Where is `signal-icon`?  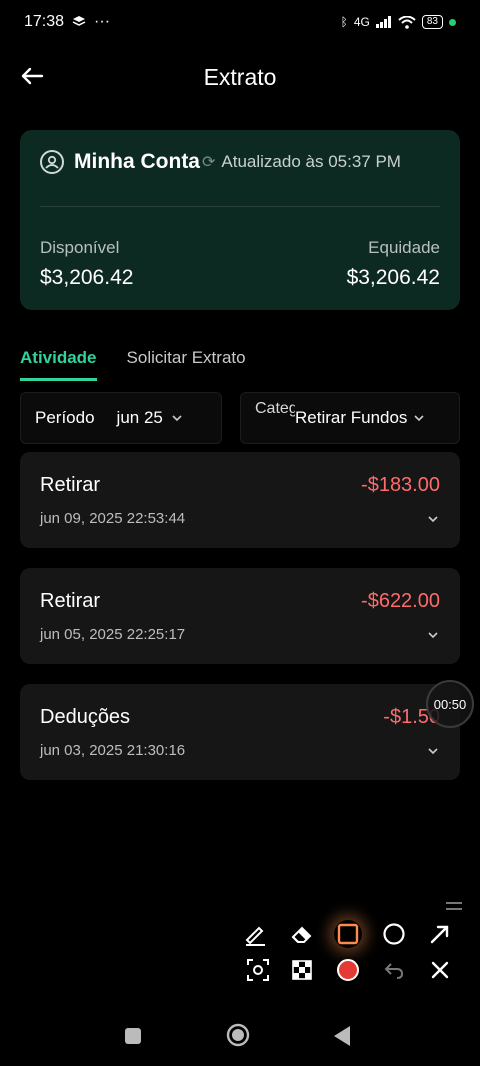 signal-icon is located at coordinates (383, 22).